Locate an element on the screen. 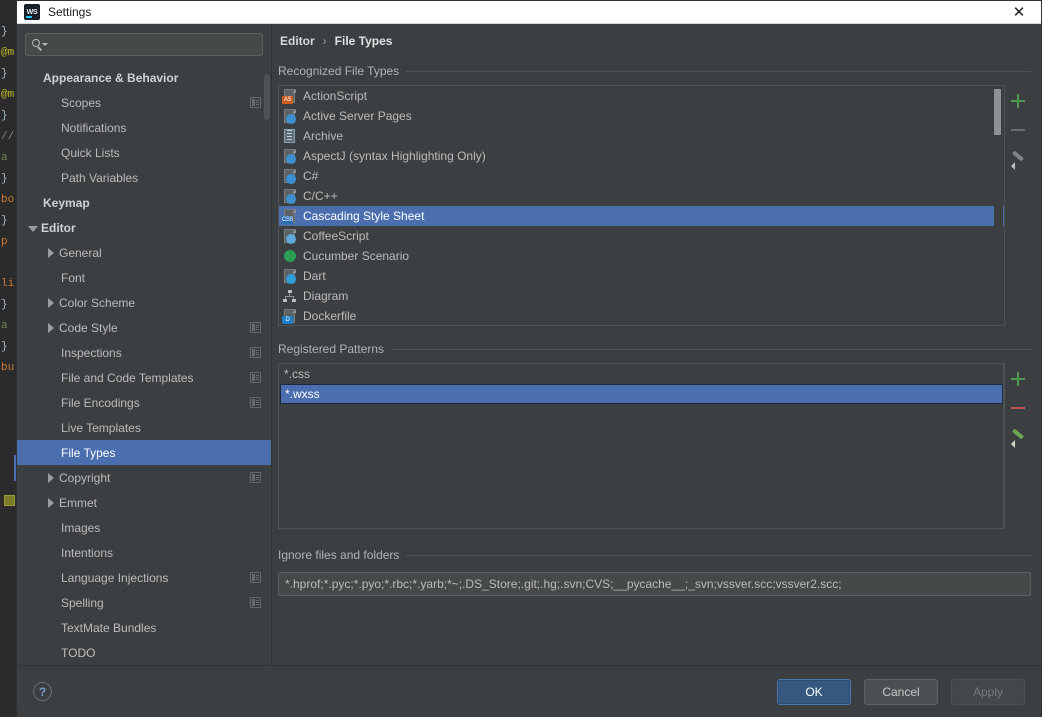  recognized-list-scrollbar-thumb is located at coordinates (997, 112).